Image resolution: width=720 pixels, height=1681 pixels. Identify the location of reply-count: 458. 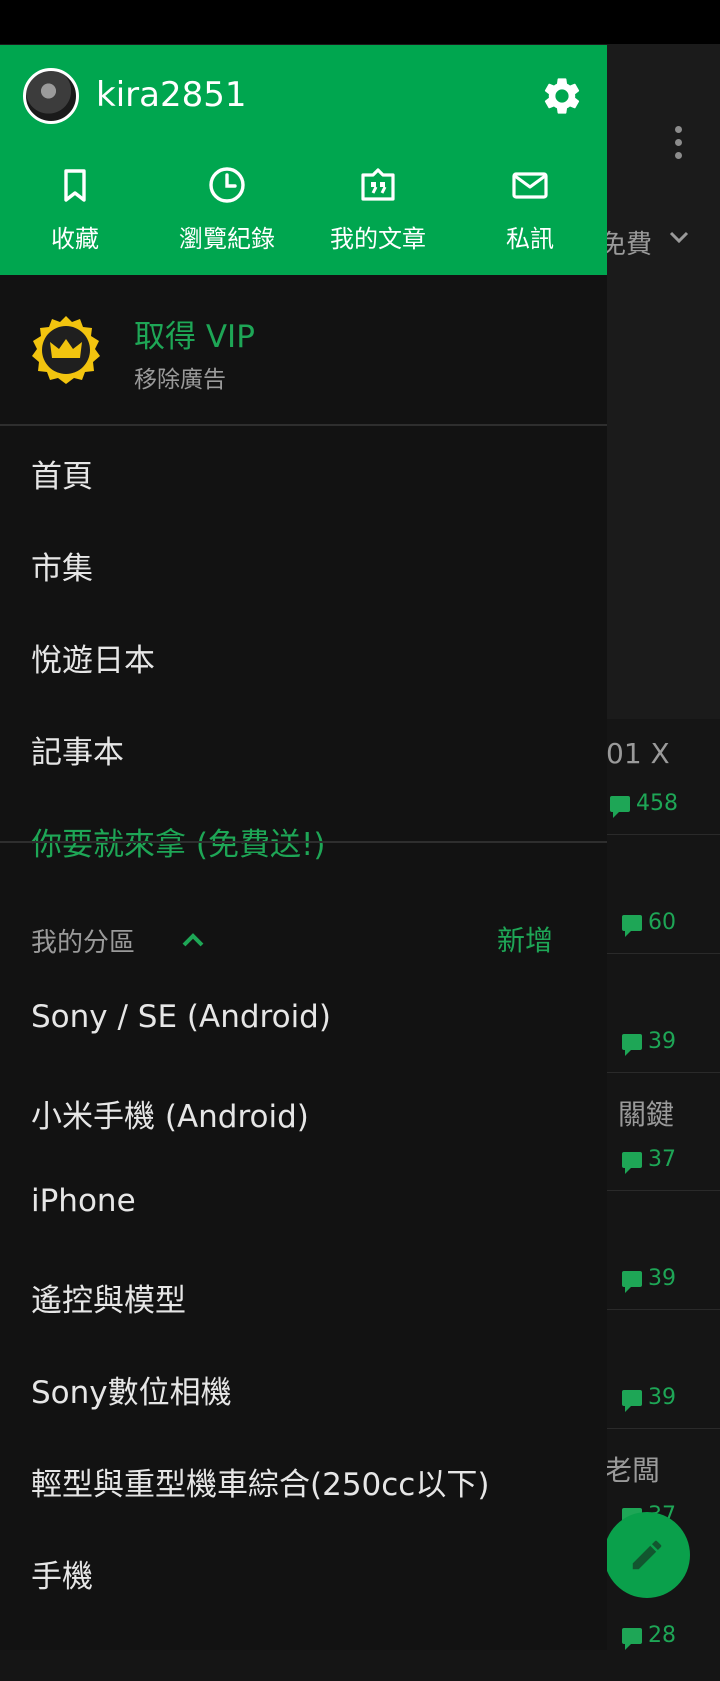
(644, 804).